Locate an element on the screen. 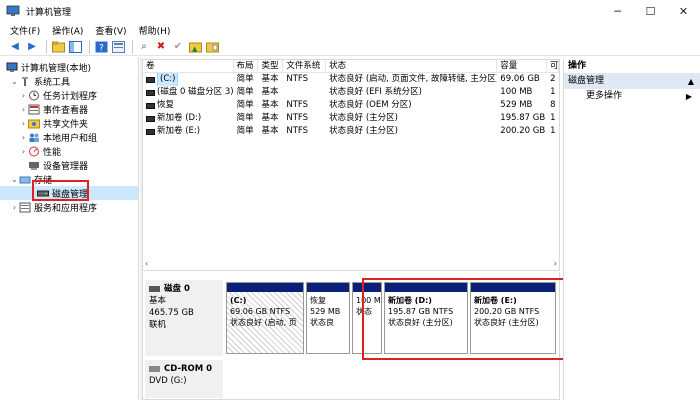  tree-item-performance: › 性能 is located at coordinates (69, 151).